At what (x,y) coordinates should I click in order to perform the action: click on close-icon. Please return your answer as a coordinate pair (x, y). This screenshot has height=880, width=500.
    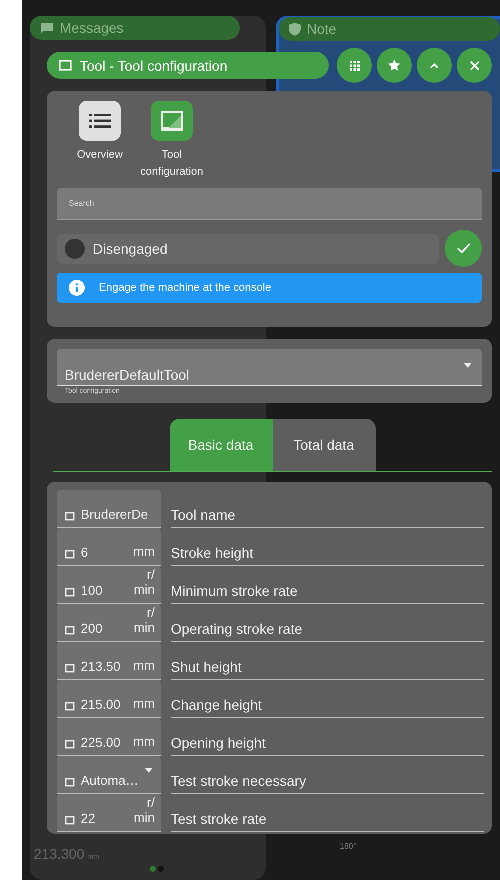
    Looking at the image, I should click on (475, 65).